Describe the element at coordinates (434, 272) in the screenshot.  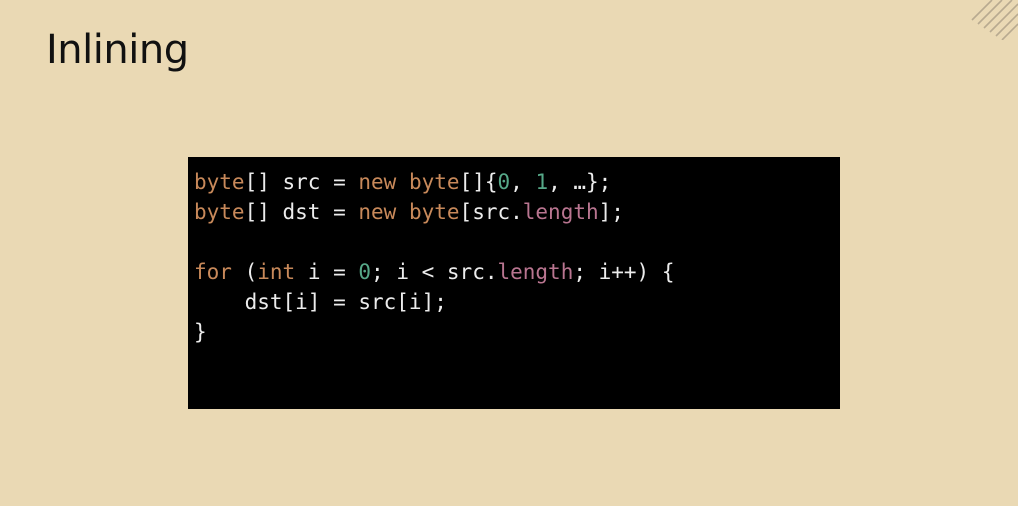
I see `code-token-plain: ; i < src.` at that location.